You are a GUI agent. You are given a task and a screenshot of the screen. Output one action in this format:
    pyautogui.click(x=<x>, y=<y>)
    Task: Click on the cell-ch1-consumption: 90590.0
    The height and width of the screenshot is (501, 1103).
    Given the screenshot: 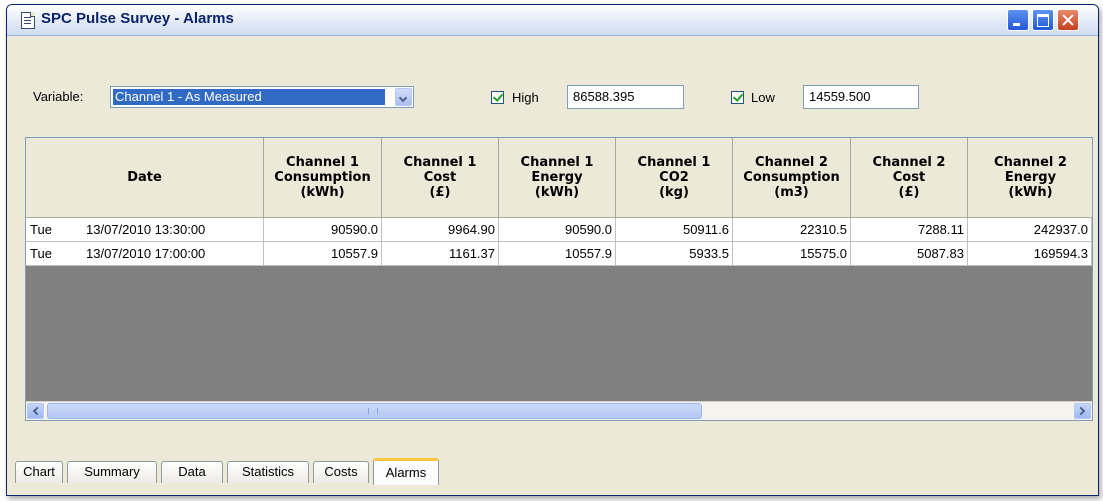 What is the action you would take?
    pyautogui.click(x=323, y=230)
    